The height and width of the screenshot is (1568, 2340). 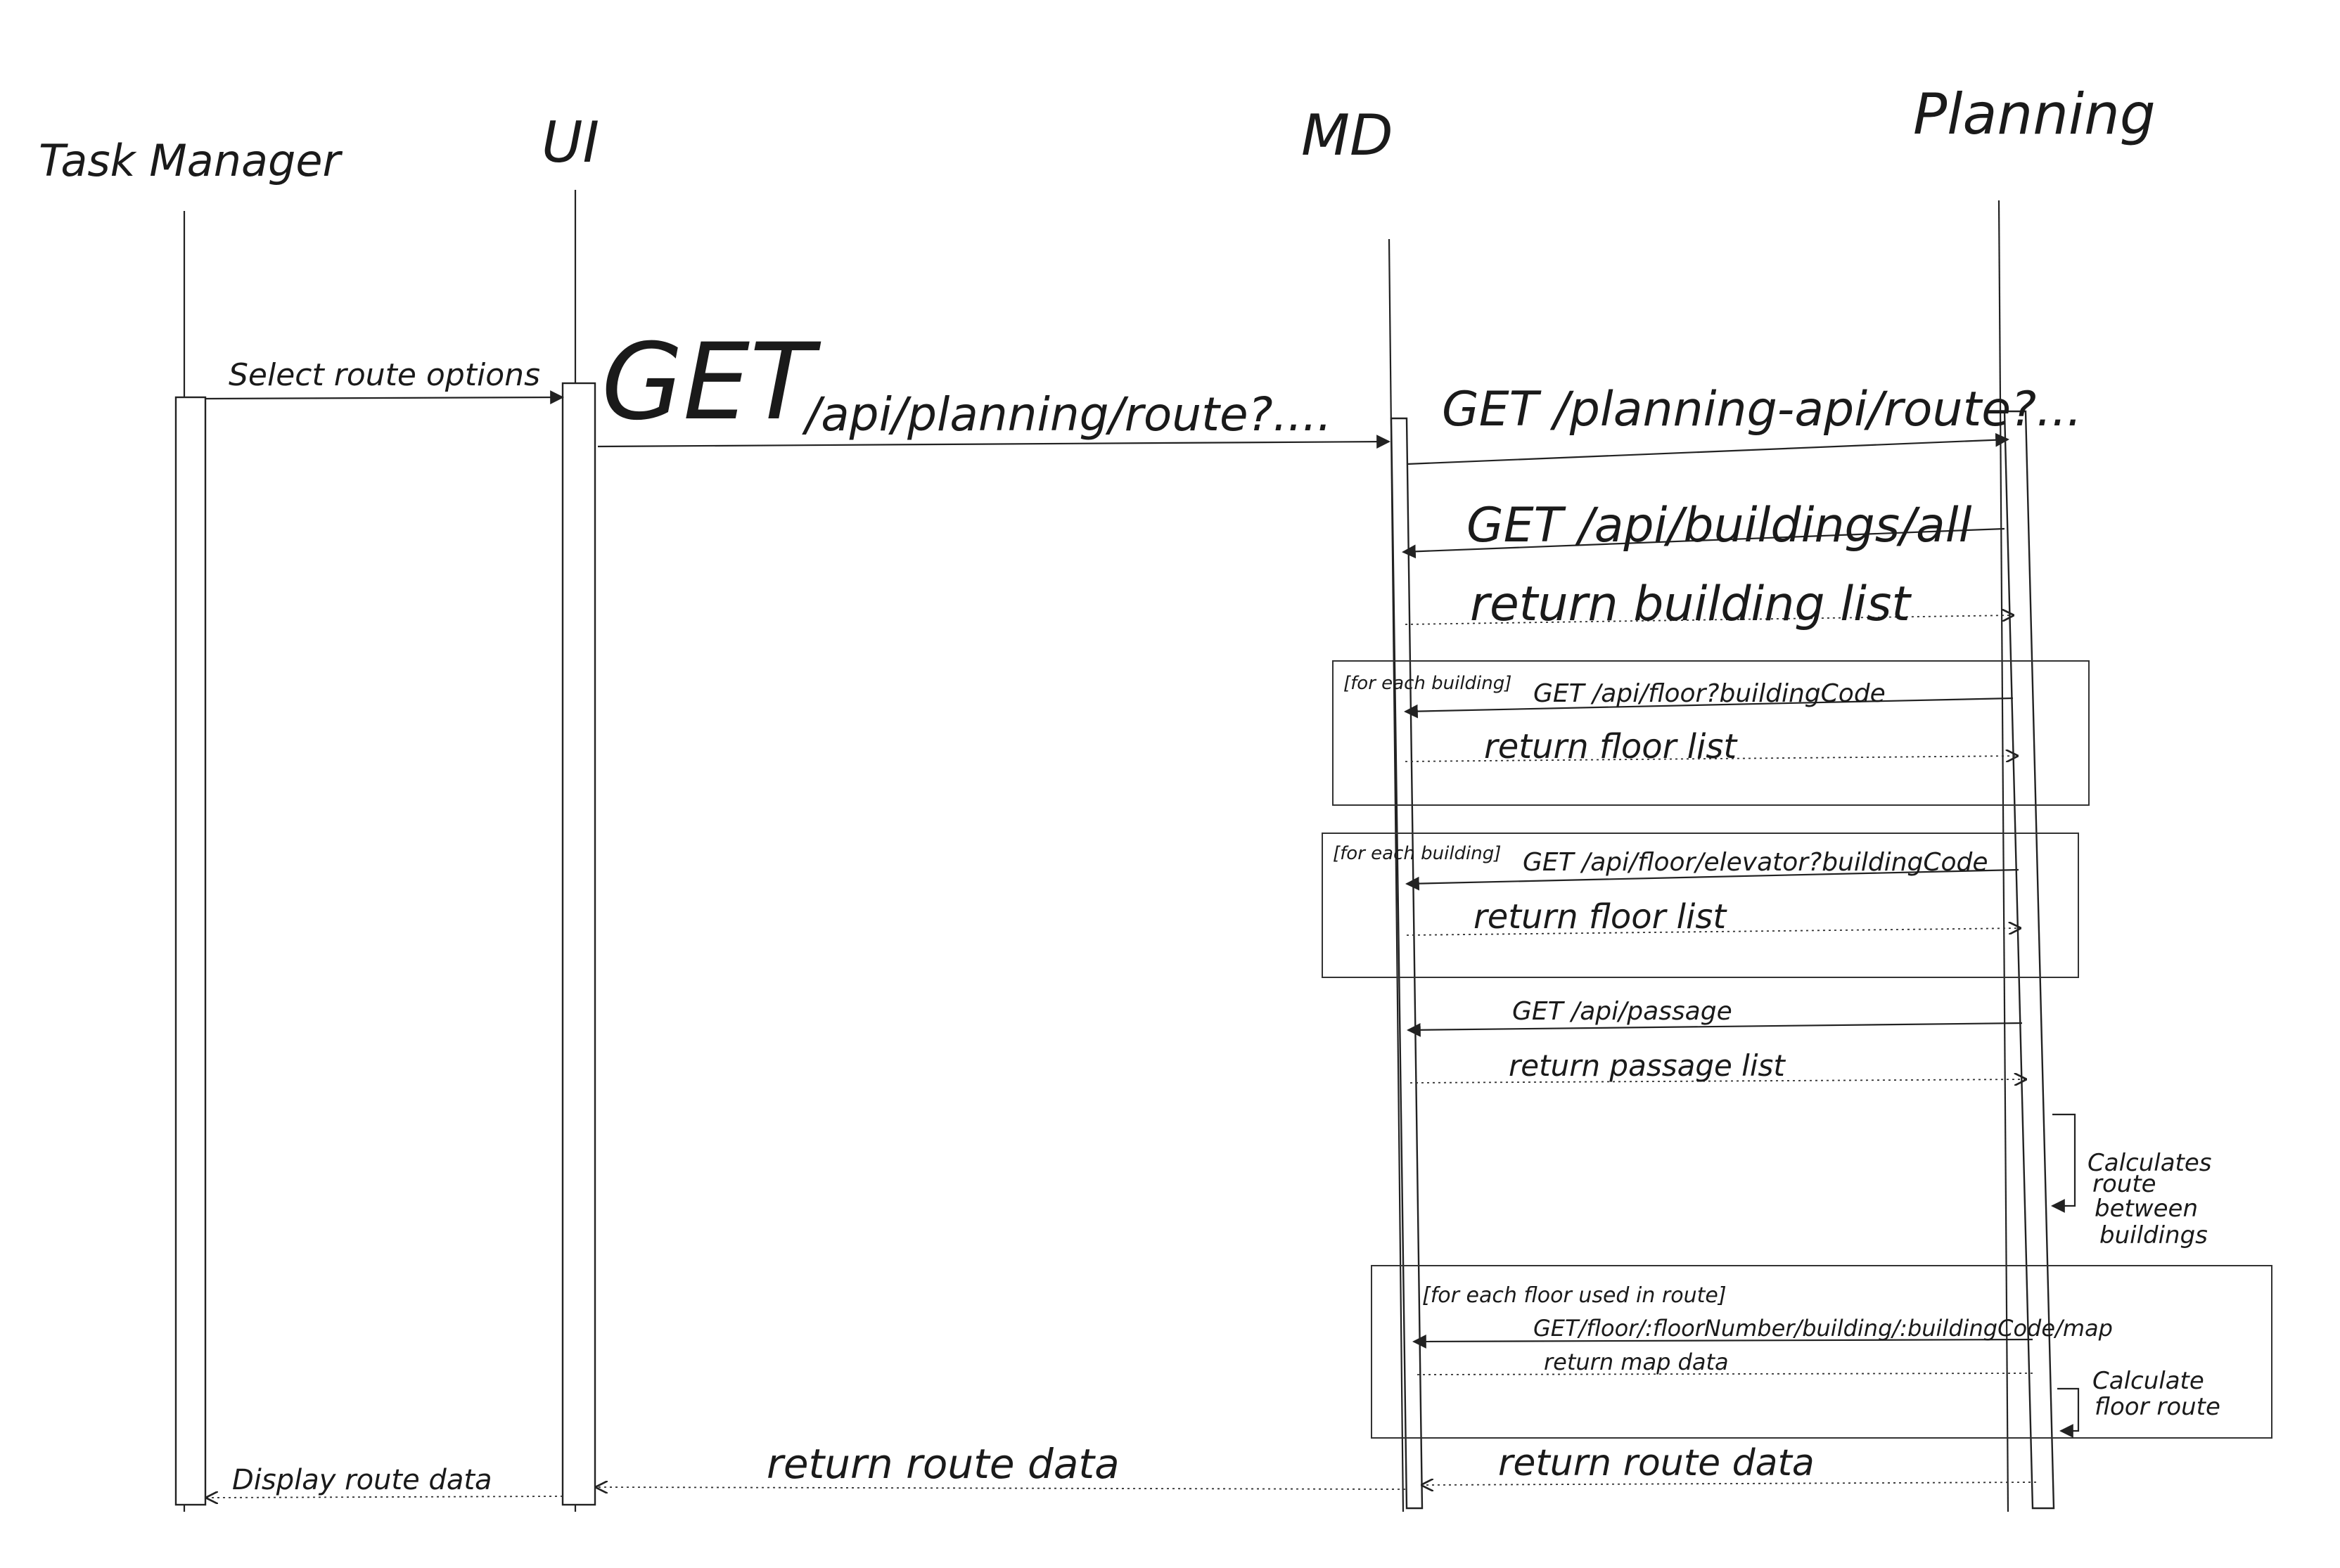 I want to click on arrow-get-planning-route, so click(x=1707, y=449).